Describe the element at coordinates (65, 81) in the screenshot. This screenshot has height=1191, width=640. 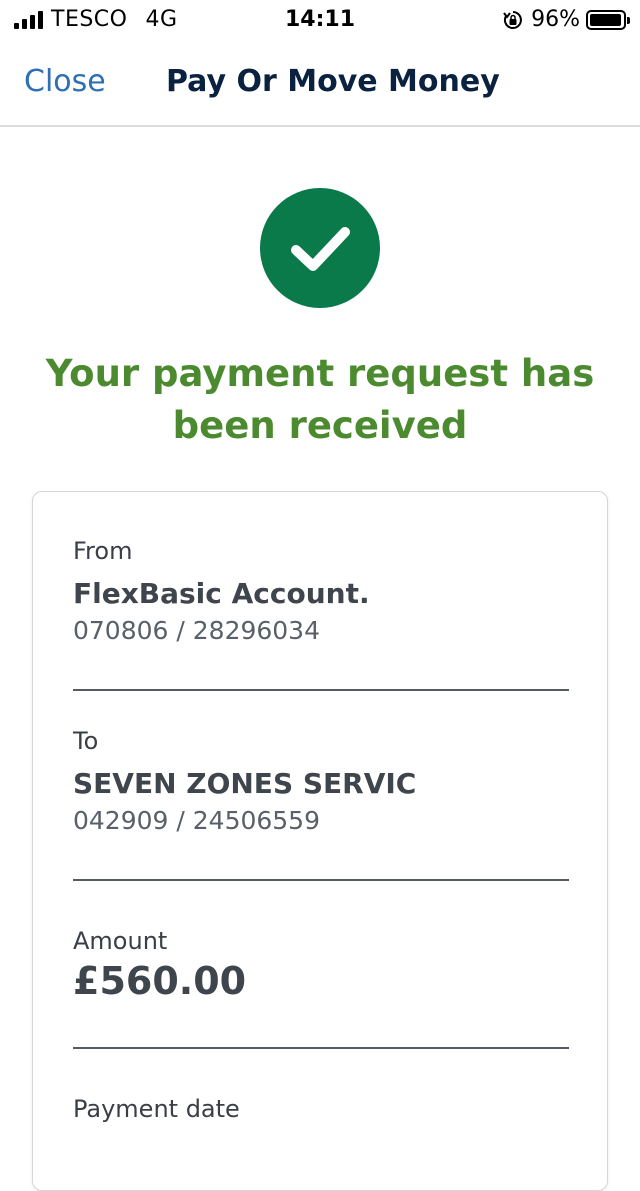
I see `close-button: Close` at that location.